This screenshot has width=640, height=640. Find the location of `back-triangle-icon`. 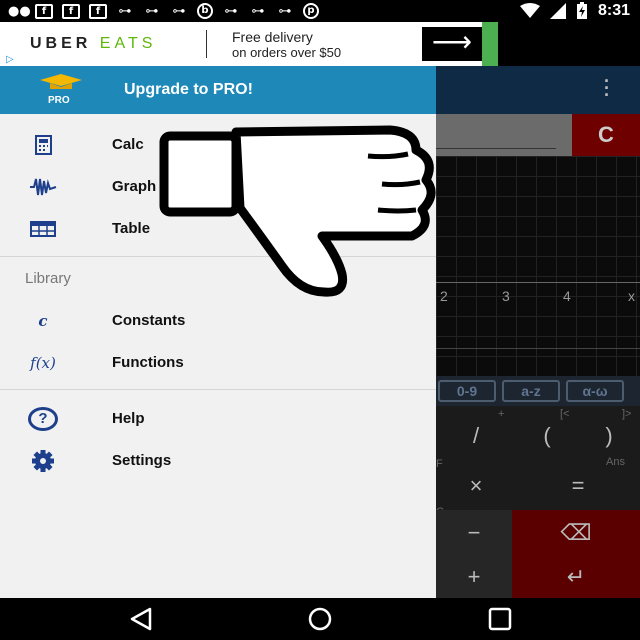

back-triangle-icon is located at coordinates (141, 619).